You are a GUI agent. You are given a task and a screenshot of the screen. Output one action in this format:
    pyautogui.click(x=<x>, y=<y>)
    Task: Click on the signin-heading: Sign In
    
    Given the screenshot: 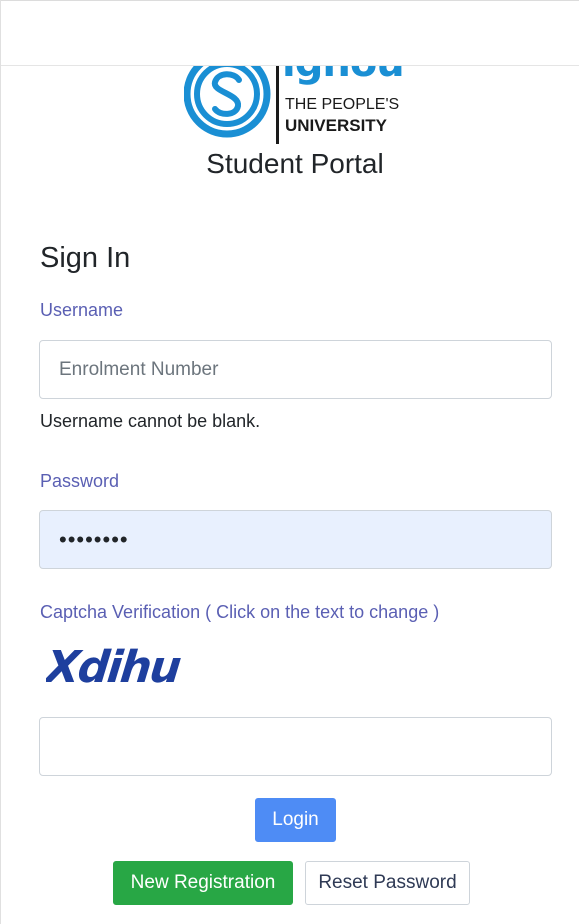 What is the action you would take?
    pyautogui.click(x=85, y=258)
    